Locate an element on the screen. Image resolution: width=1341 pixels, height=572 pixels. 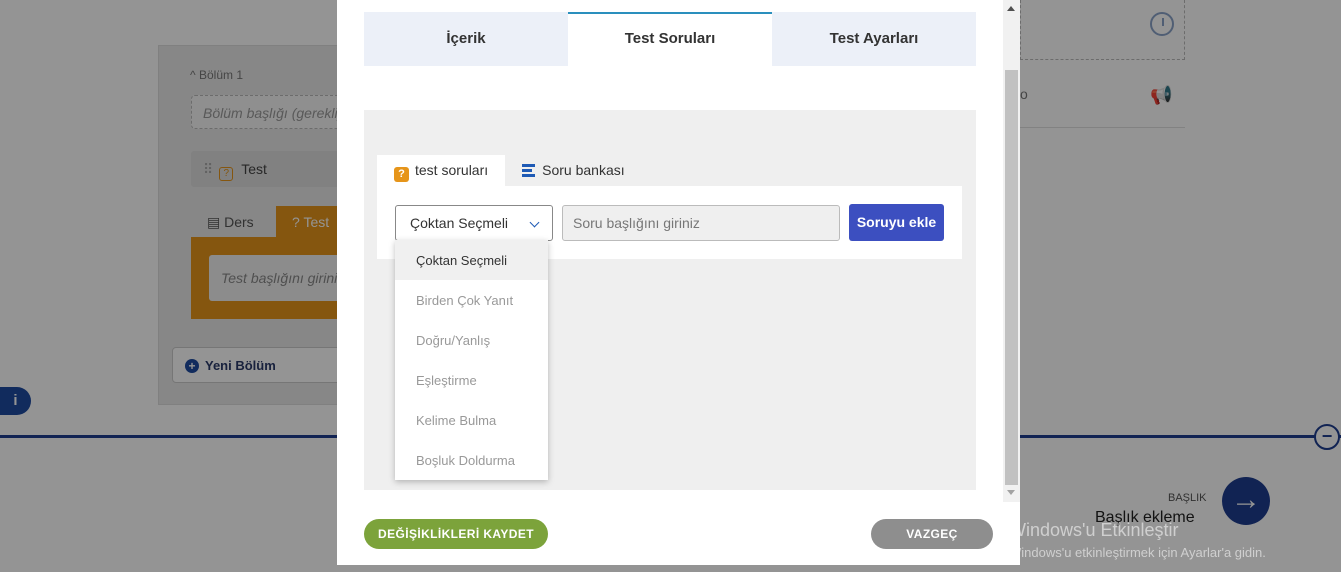
subtab-label: Soru bankası is located at coordinates (583, 170).